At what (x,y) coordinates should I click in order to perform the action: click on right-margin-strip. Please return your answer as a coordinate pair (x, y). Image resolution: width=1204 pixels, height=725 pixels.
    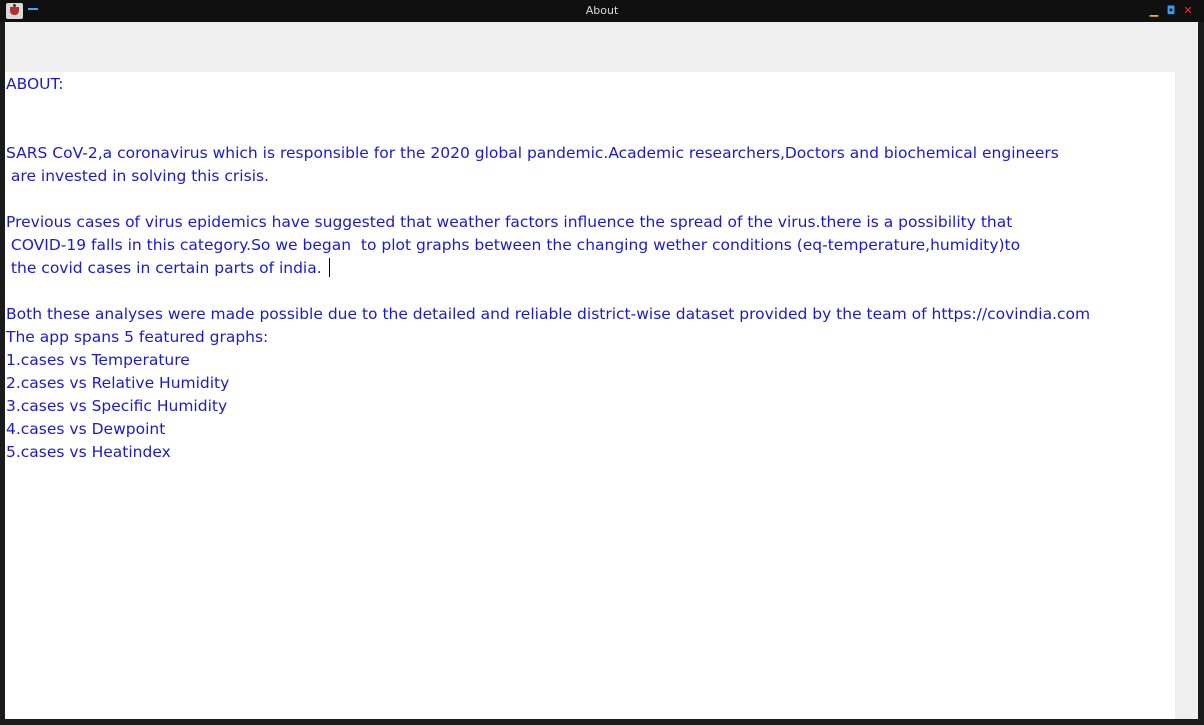
    Looking at the image, I should click on (1189, 395).